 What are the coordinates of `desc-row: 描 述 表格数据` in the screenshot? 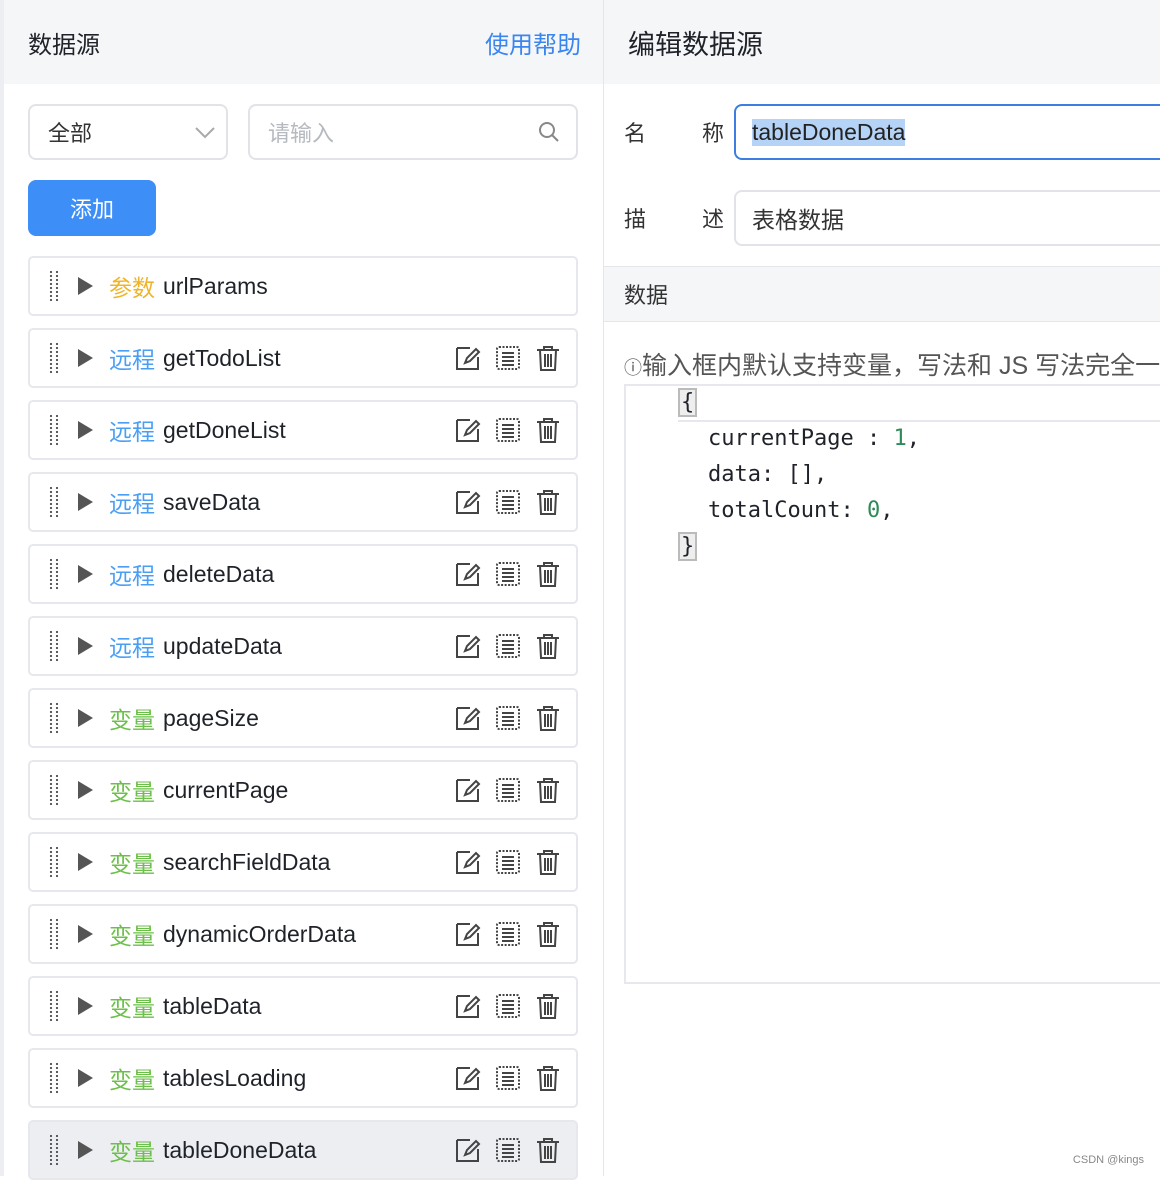 It's located at (892, 218).